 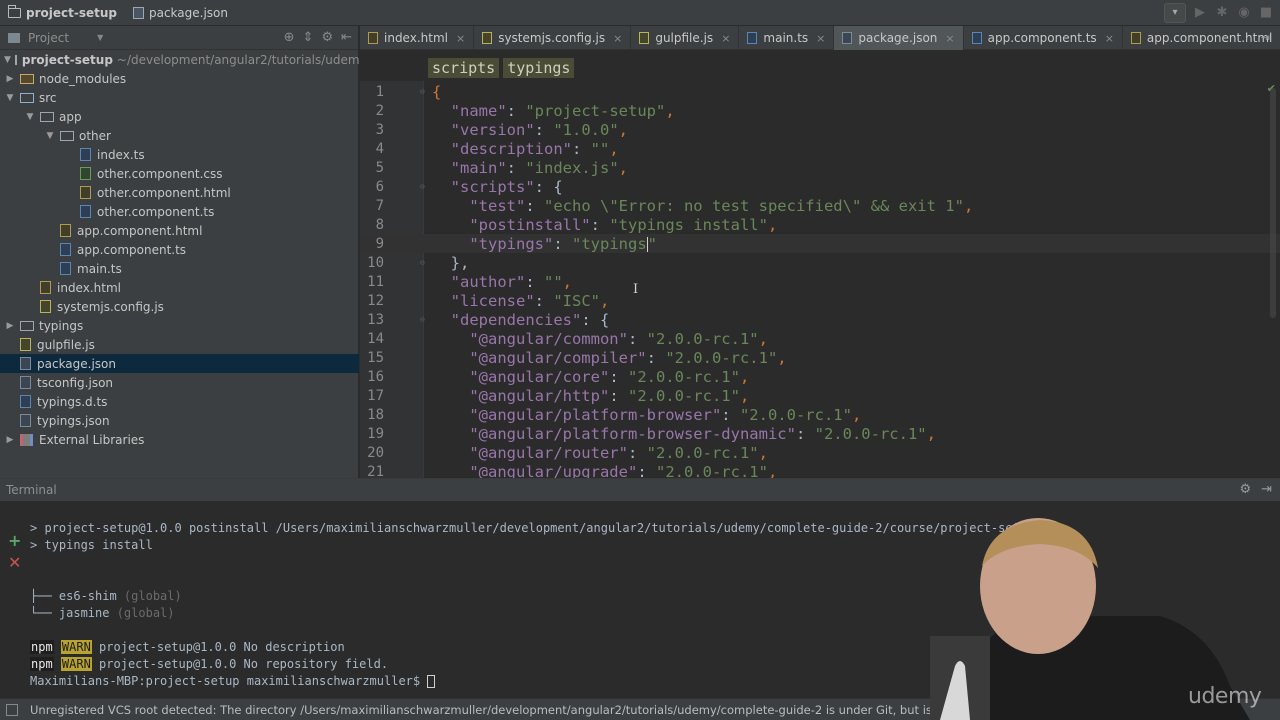 I want to click on tree-item-typings-json: typings.json, so click(x=179, y=420).